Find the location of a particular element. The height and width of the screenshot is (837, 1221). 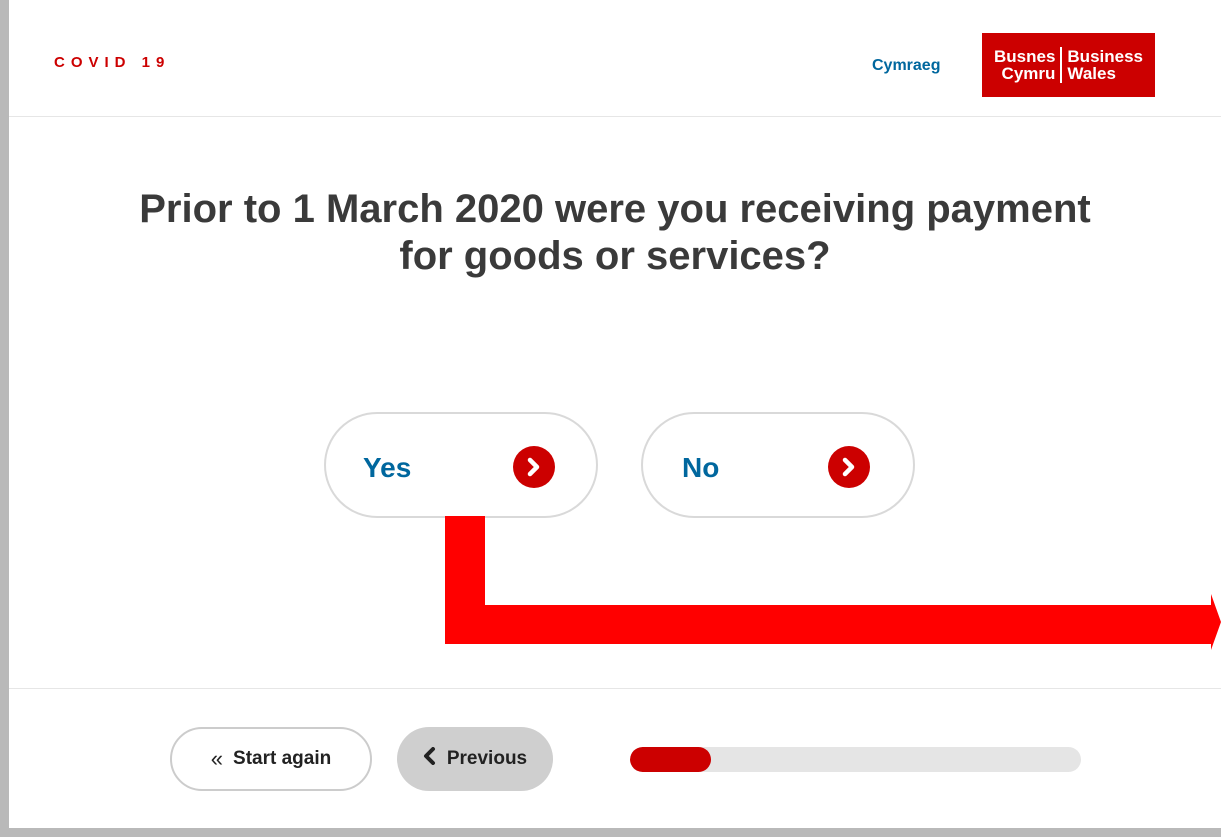

business-wales-logo: Busnes Cymru Business Wales is located at coordinates (1068, 65).